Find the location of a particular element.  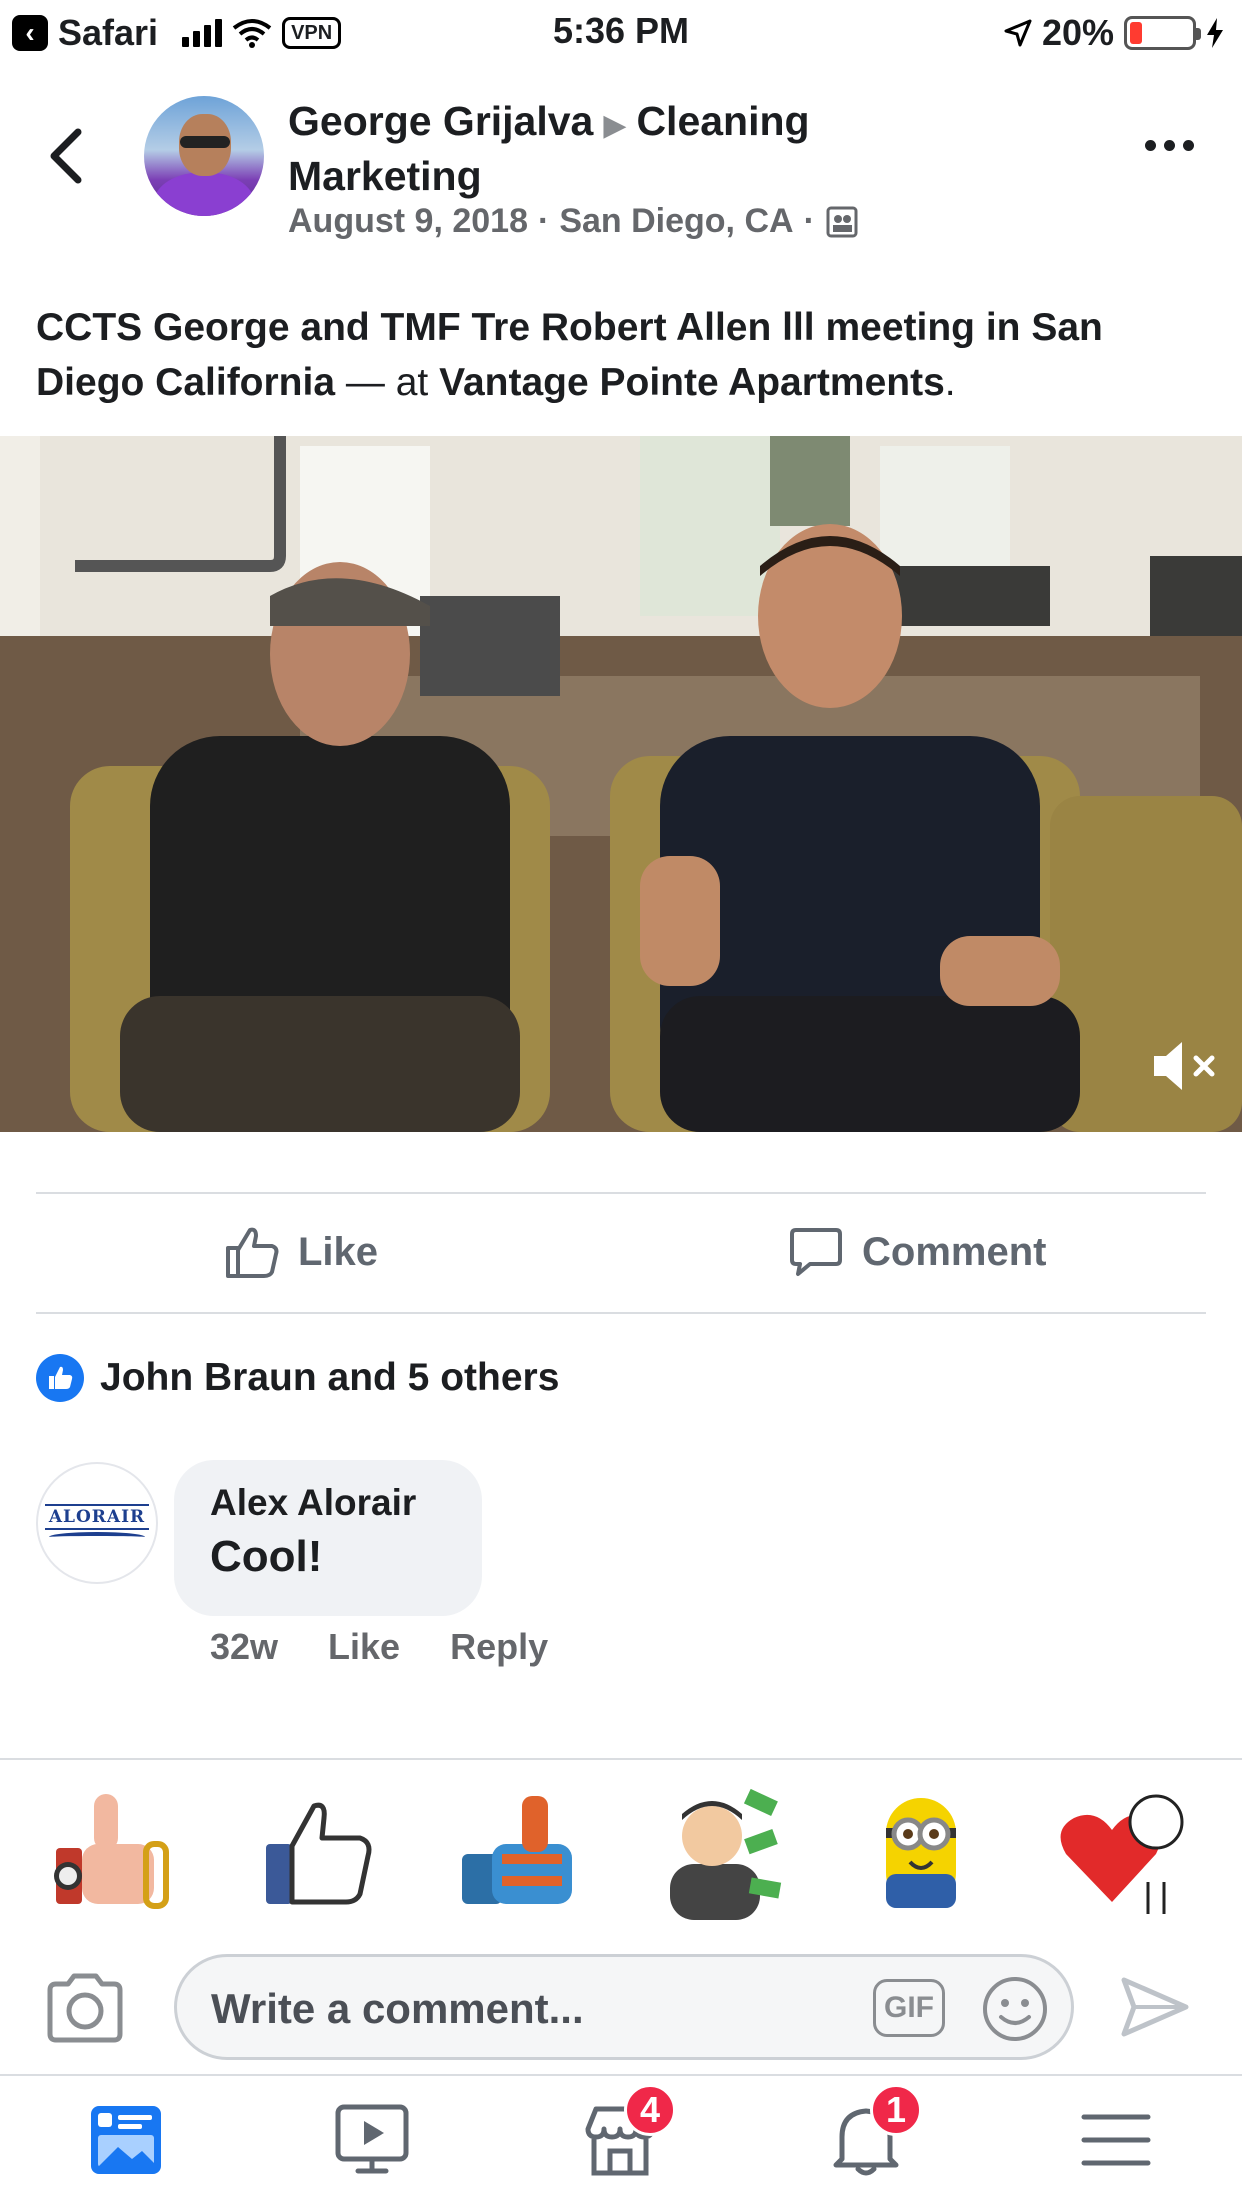

comment-bubble: Alex Alorair Cool! is located at coordinates (328, 1538).